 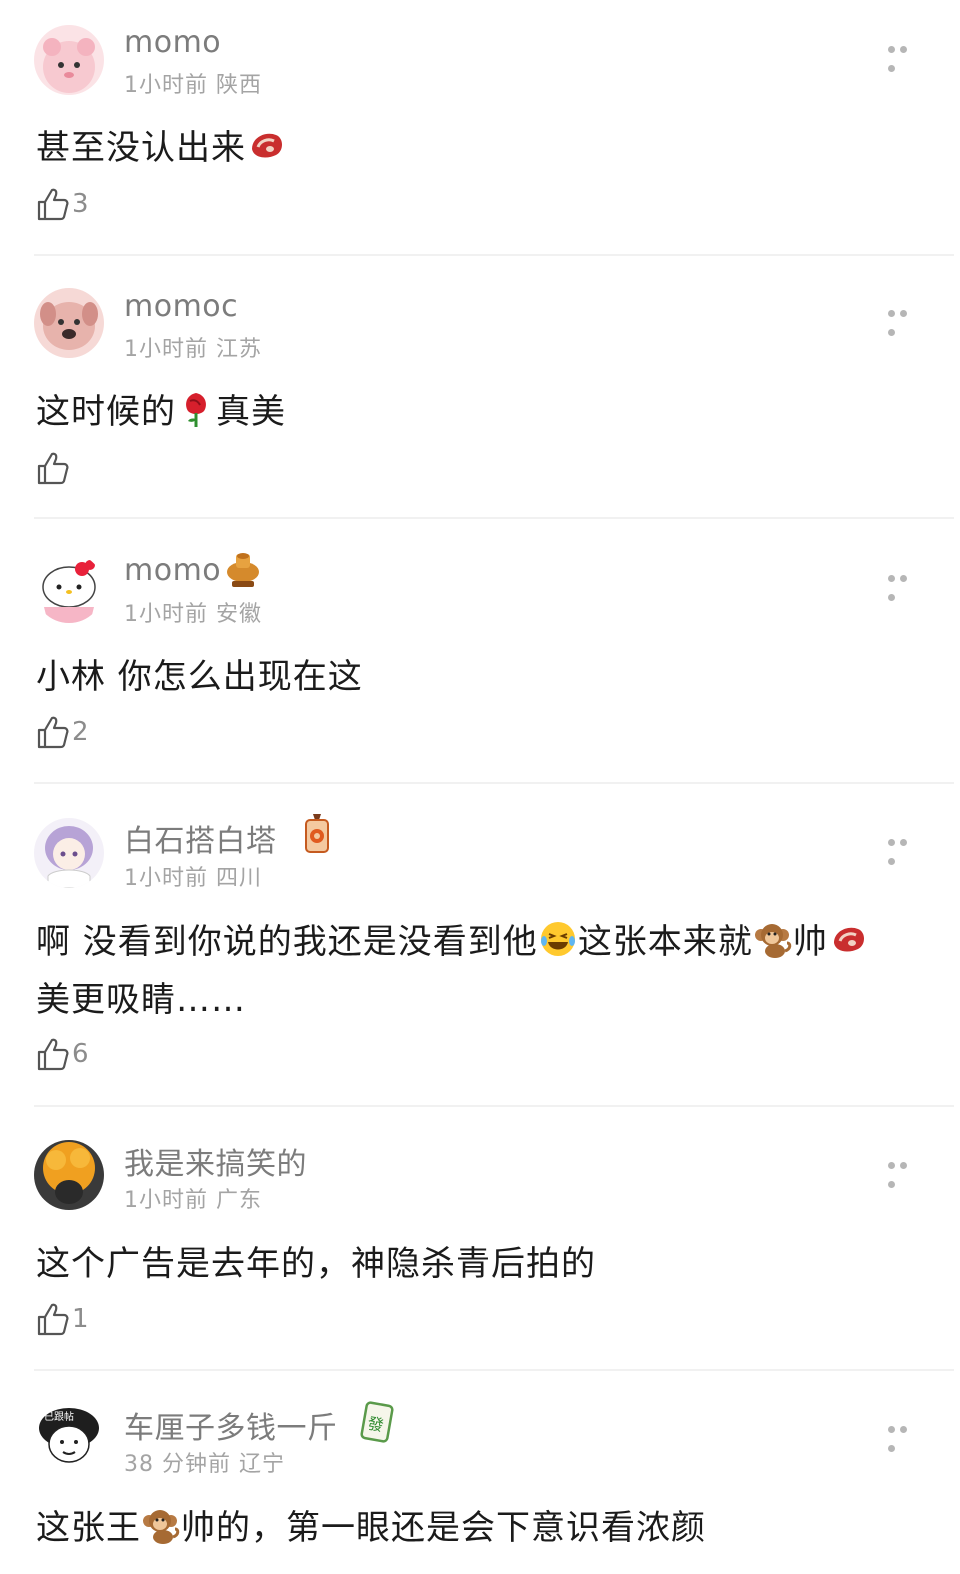 What do you see at coordinates (80, 732) in the screenshot?
I see `like-count: 2` at bounding box center [80, 732].